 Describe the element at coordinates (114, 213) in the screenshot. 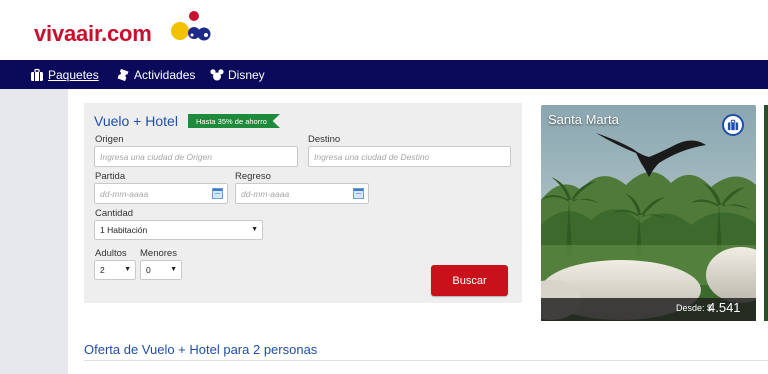

I see `quantity-label: Cantidad` at that location.